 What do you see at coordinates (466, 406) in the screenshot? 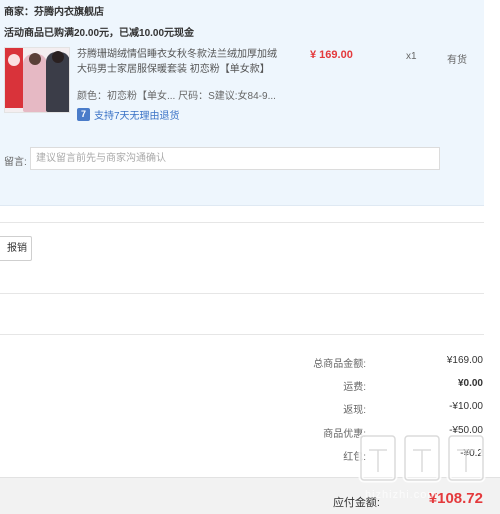
I see `summary-value: -¥10.00` at bounding box center [466, 406].